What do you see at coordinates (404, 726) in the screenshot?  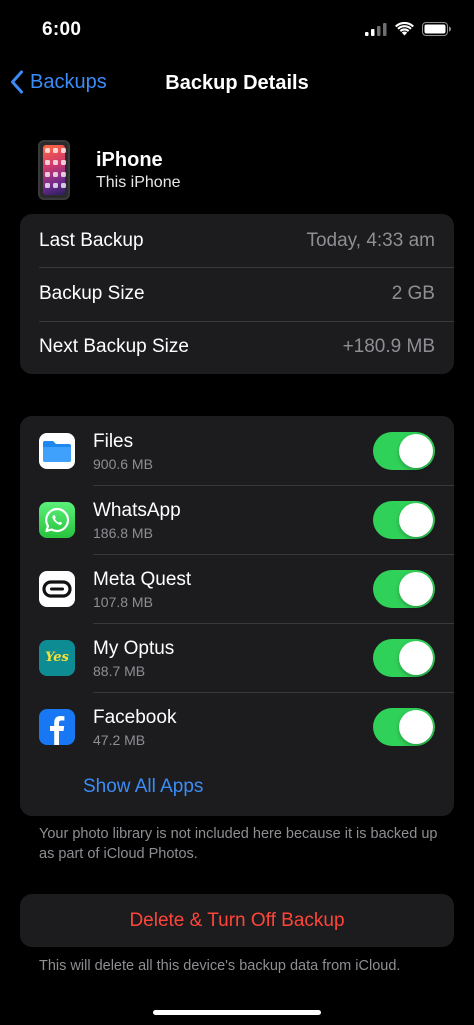 I see `facebook-backup-toggle` at bounding box center [404, 726].